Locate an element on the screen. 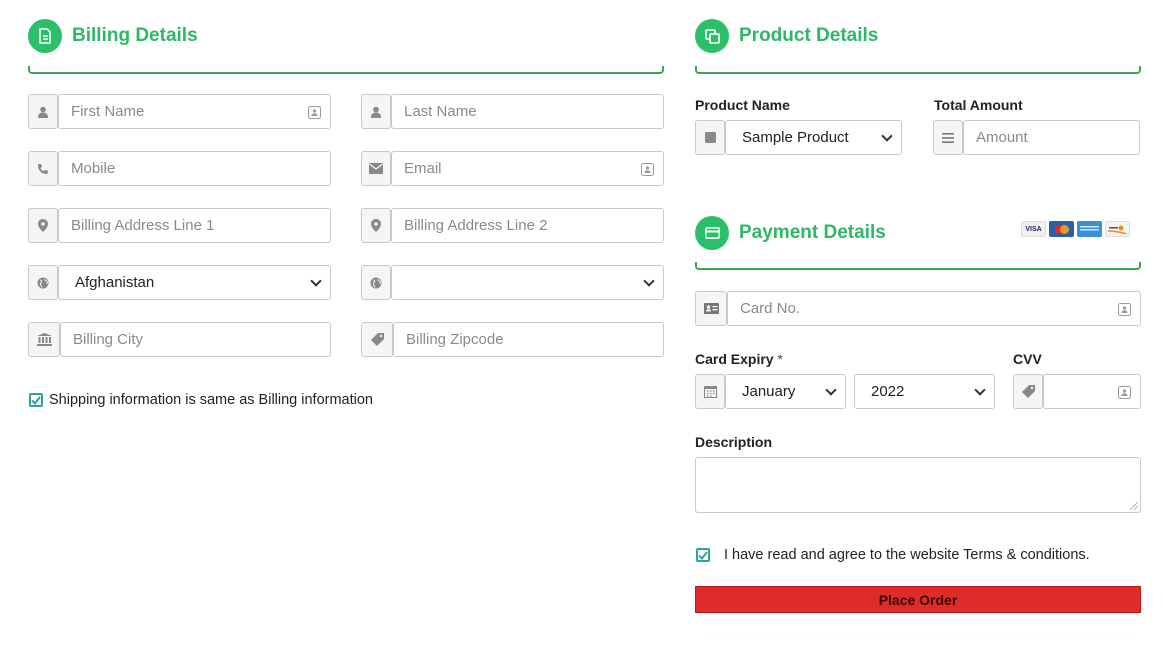 This screenshot has width=1163, height=666. cvv-group is located at coordinates (1077, 391).